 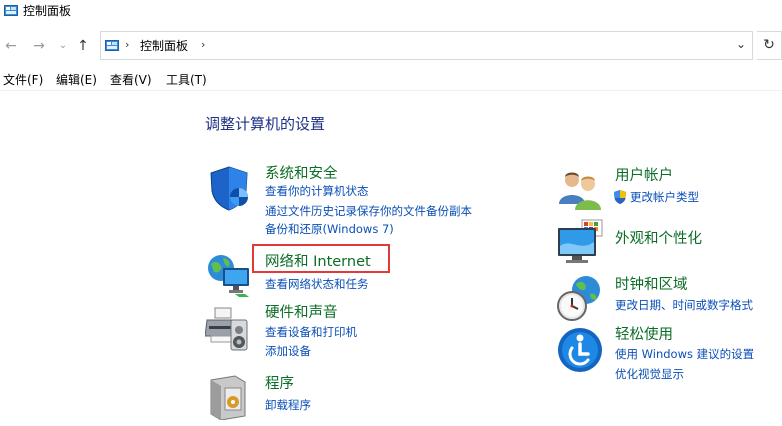 What do you see at coordinates (741, 44) in the screenshot?
I see `address-dropdown-button: ⌄` at bounding box center [741, 44].